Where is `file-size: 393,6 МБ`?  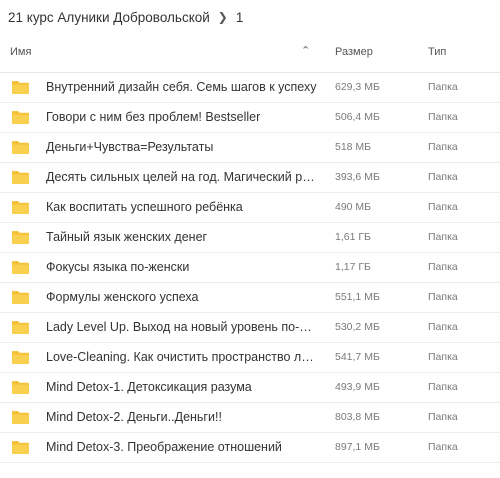 file-size: 393,6 МБ is located at coordinates (357, 177).